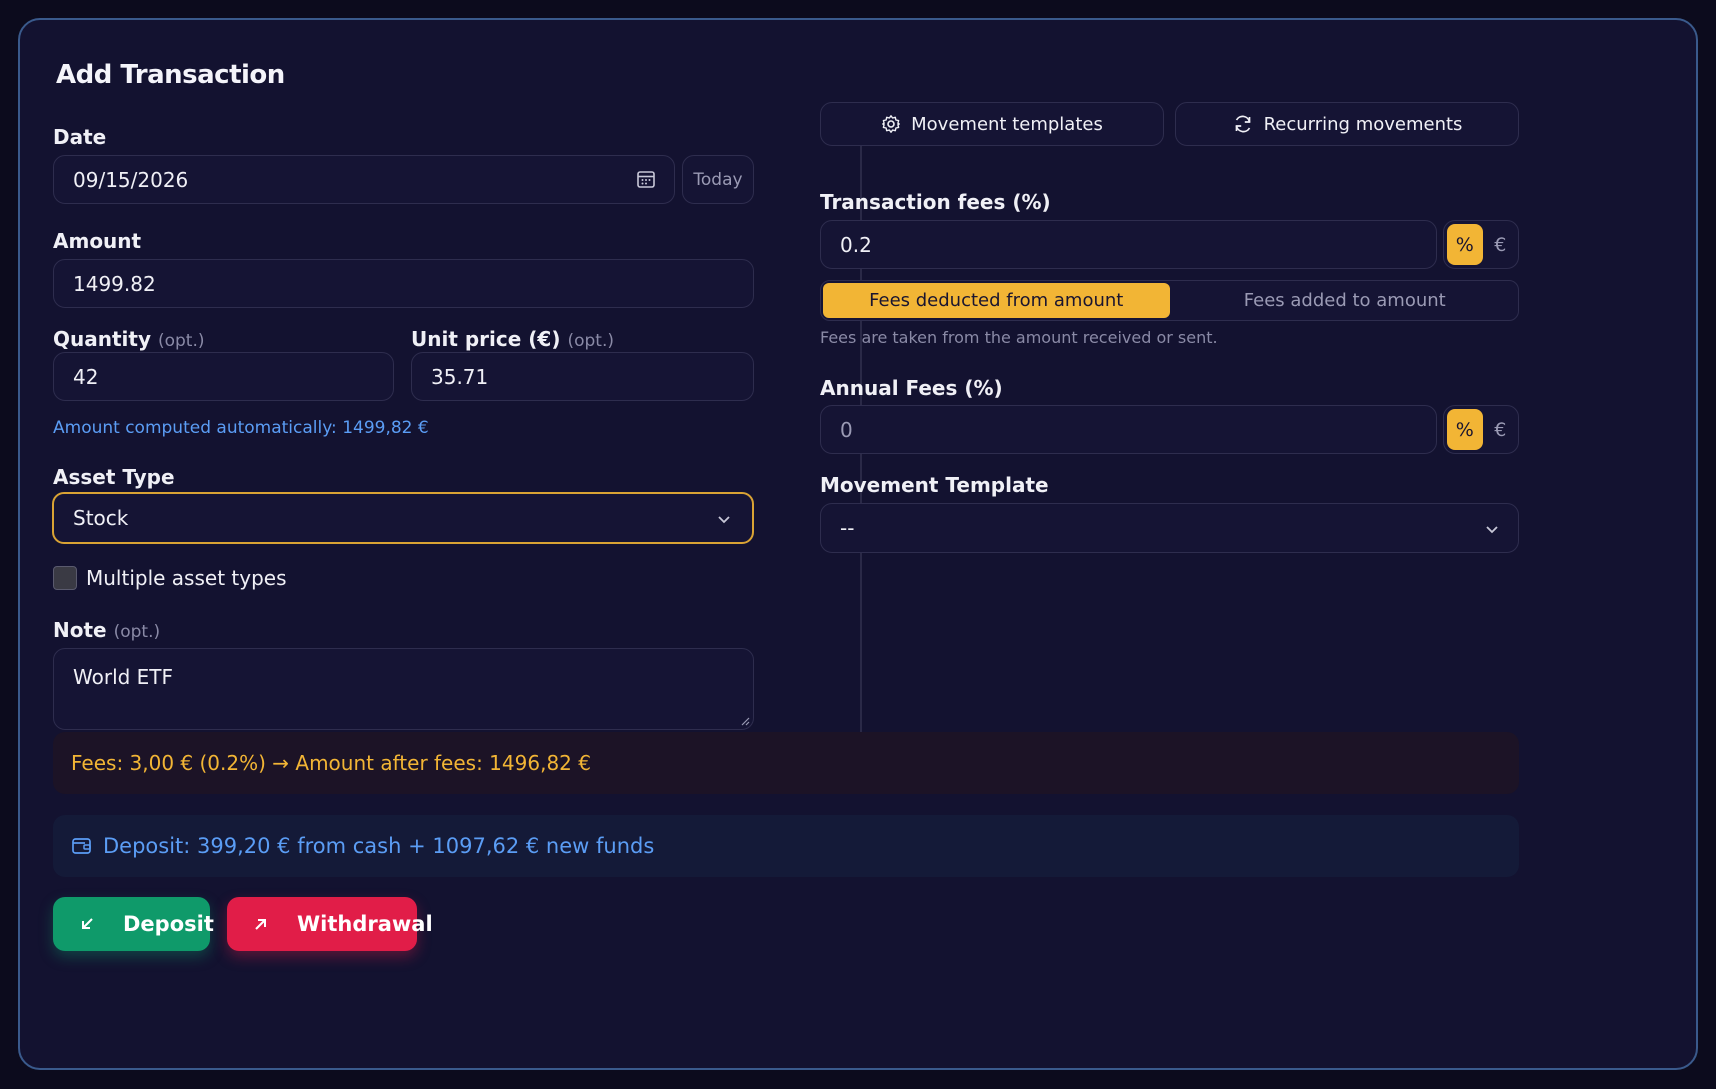  What do you see at coordinates (460, 376) in the screenshot?
I see `unit-price-value: 35.71` at bounding box center [460, 376].